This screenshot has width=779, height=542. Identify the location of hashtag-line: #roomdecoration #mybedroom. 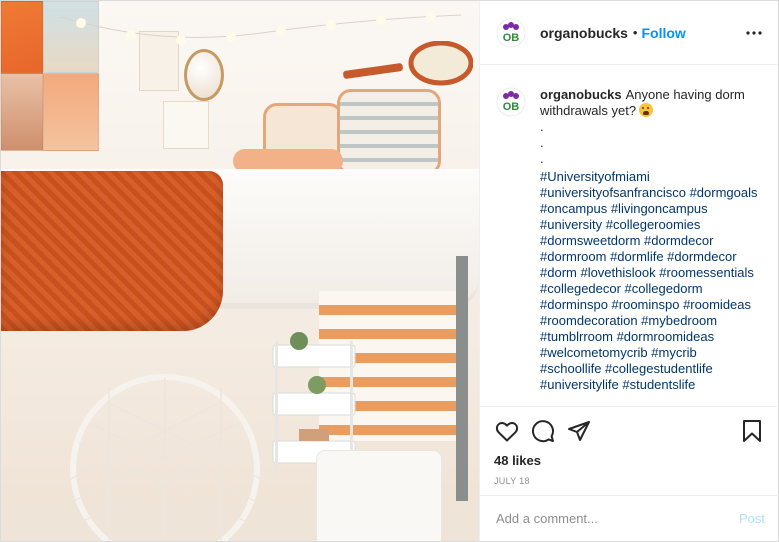
(651, 321).